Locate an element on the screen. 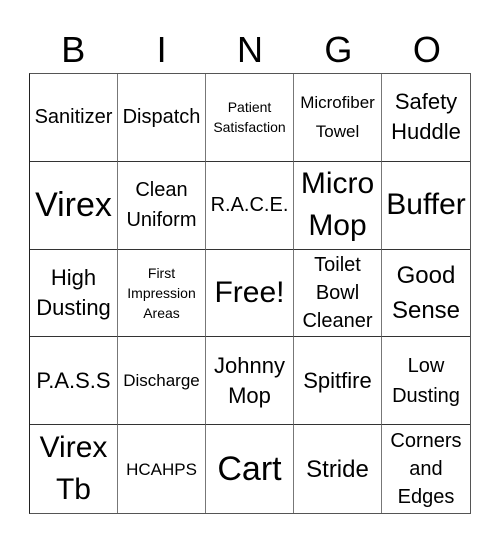 This screenshot has width=500, height=544. bingo-cell: Buffer is located at coordinates (426, 206).